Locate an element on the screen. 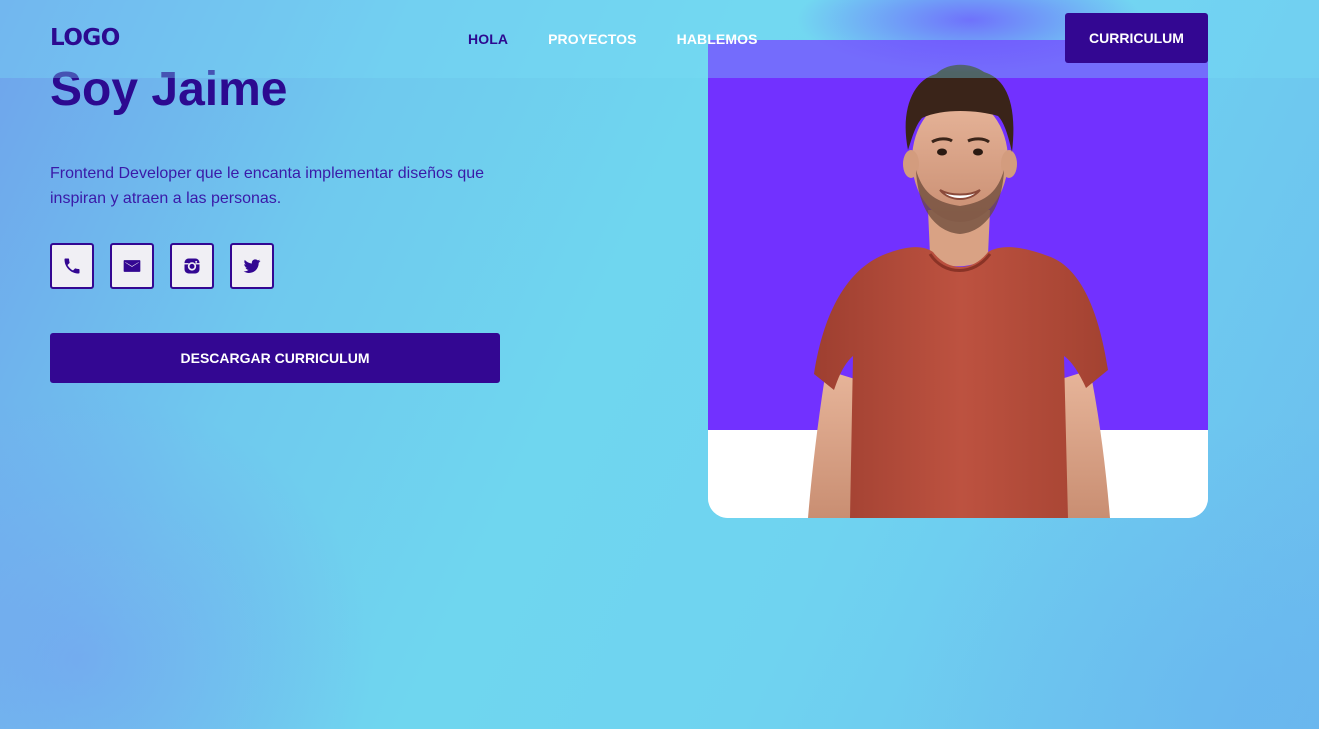  mail-icon is located at coordinates (132, 266).